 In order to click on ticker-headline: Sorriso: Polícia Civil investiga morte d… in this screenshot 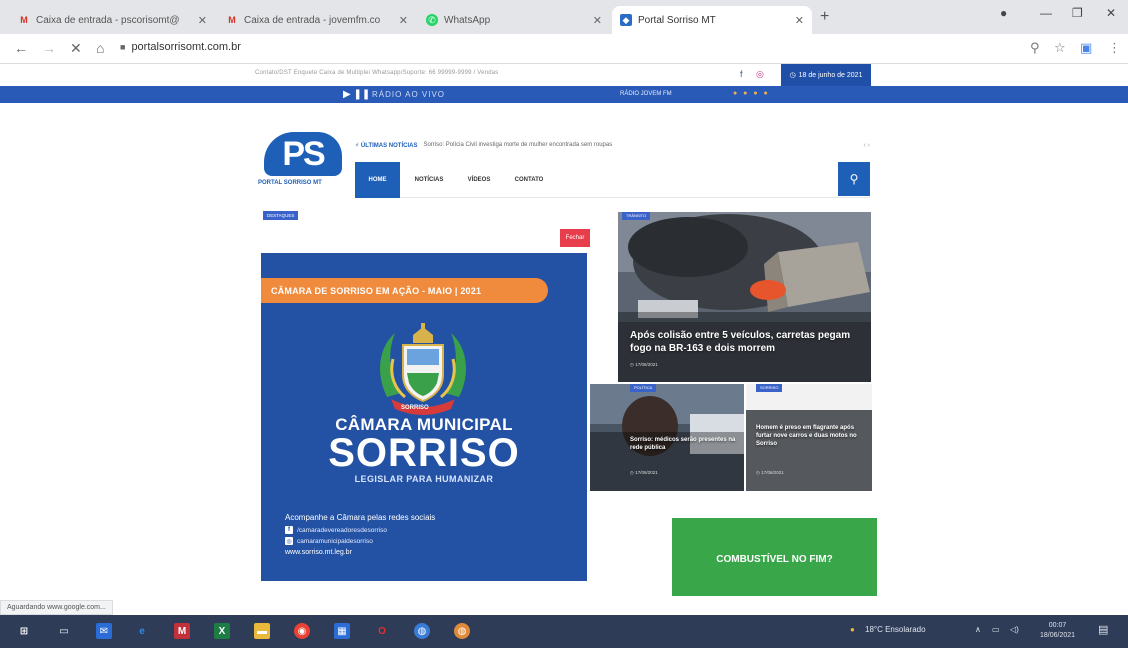, I will do `click(517, 145)`.